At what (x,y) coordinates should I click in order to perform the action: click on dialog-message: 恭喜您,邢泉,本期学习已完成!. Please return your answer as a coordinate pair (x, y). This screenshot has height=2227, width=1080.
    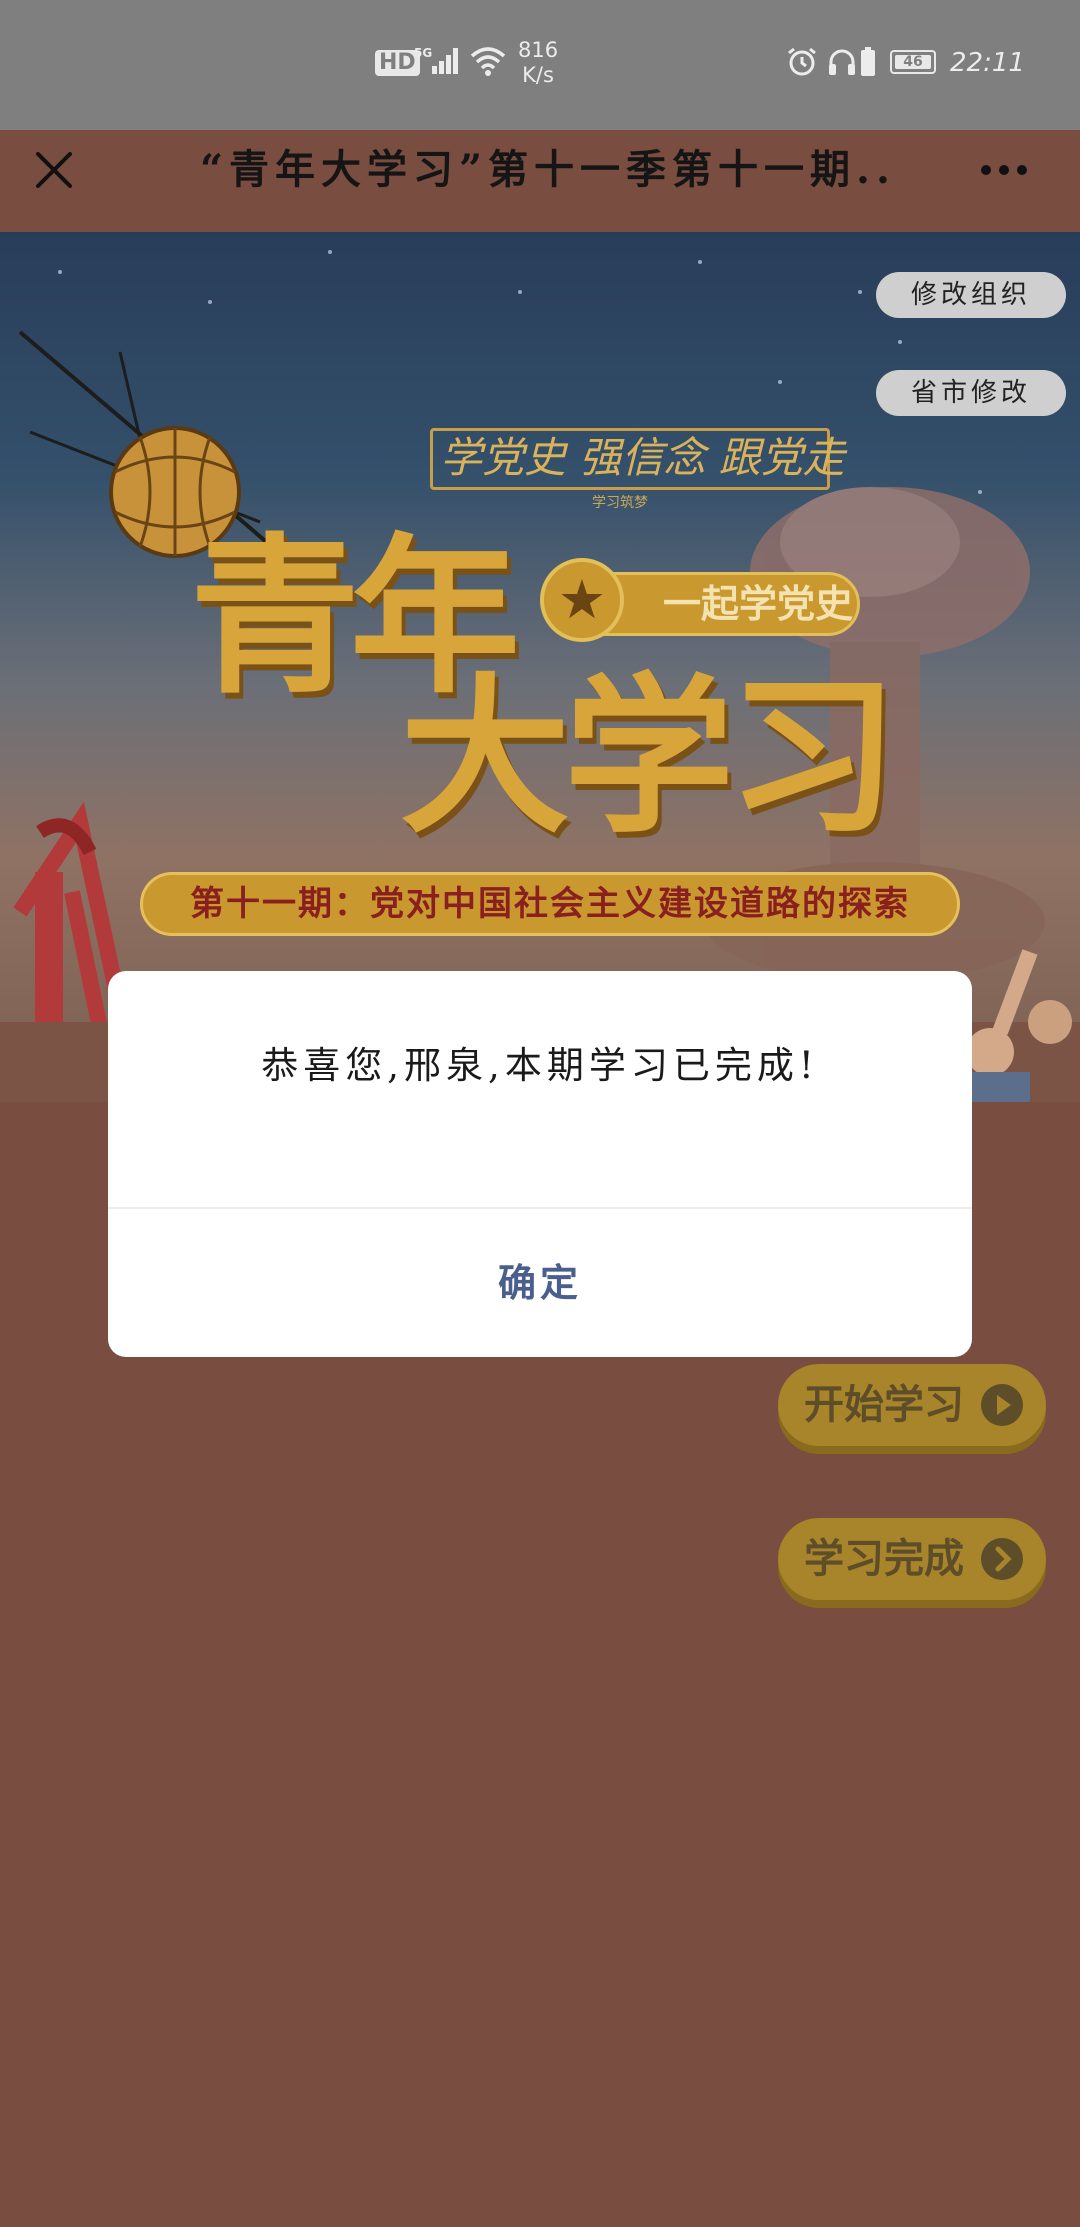
    Looking at the image, I should click on (540, 1065).